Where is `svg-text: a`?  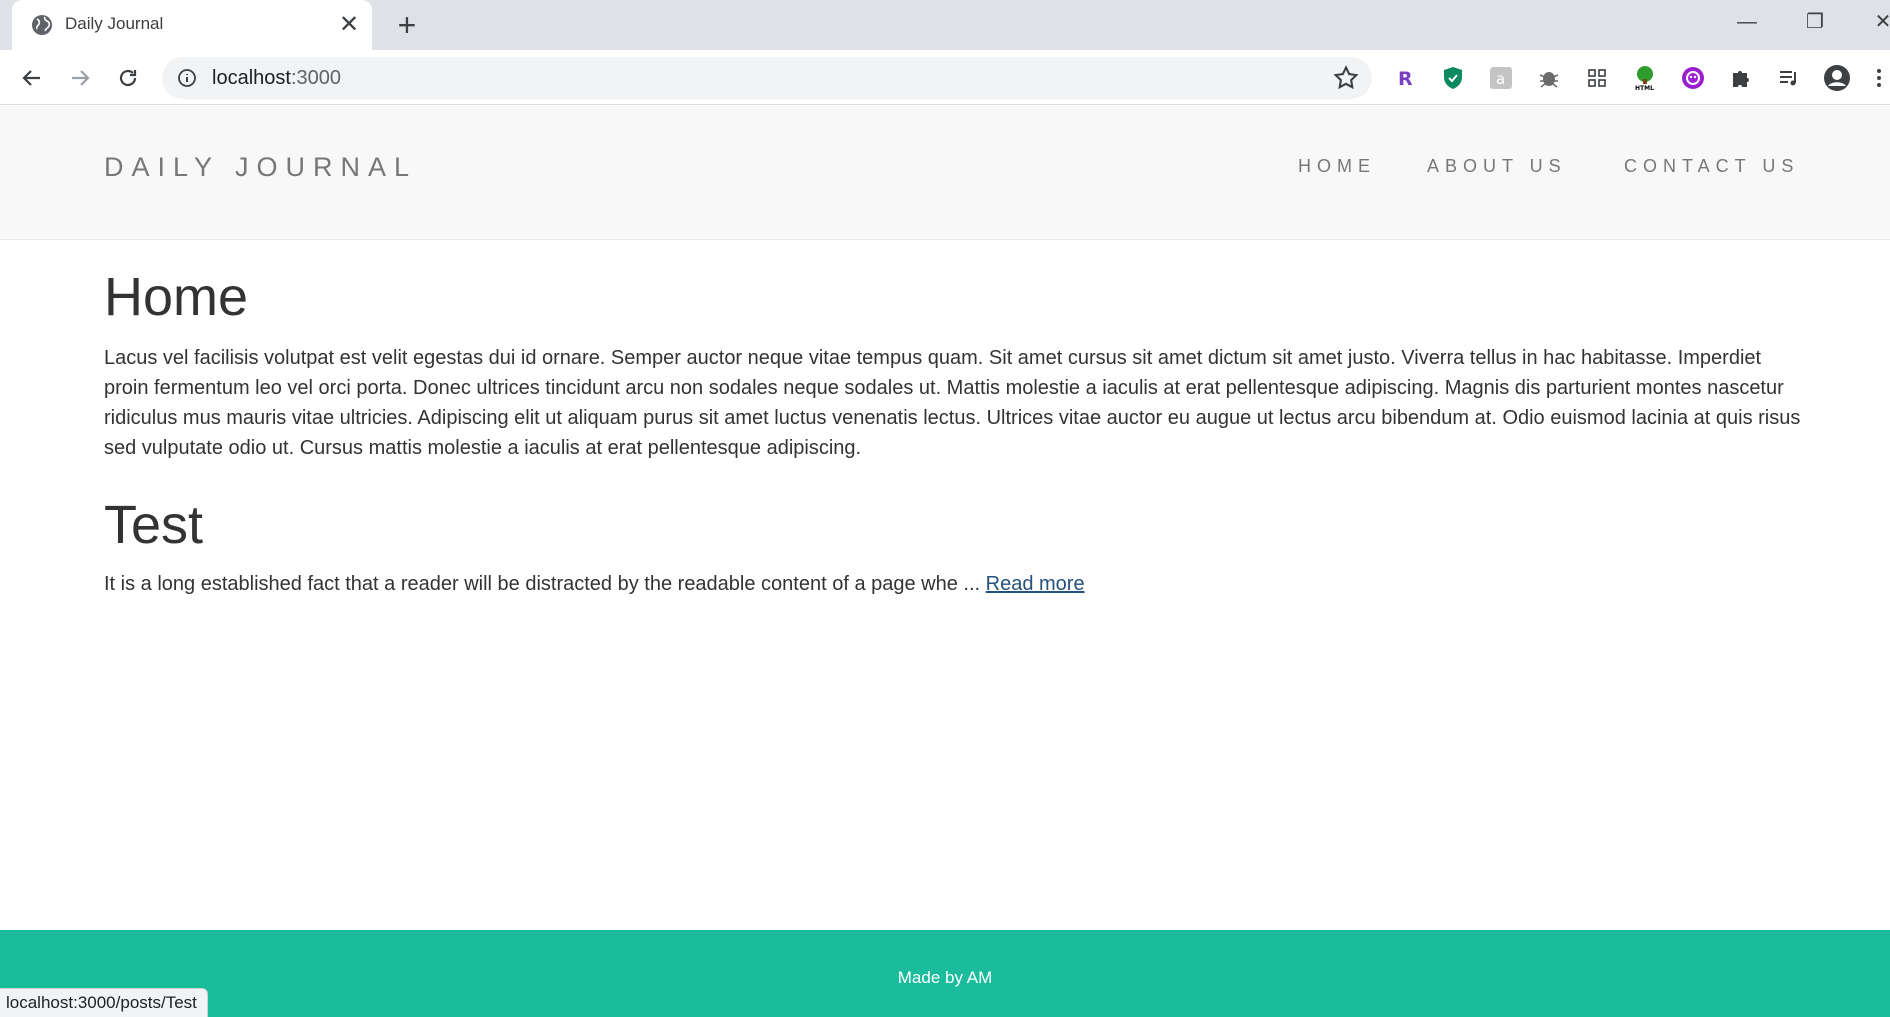 svg-text: a is located at coordinates (1500, 79).